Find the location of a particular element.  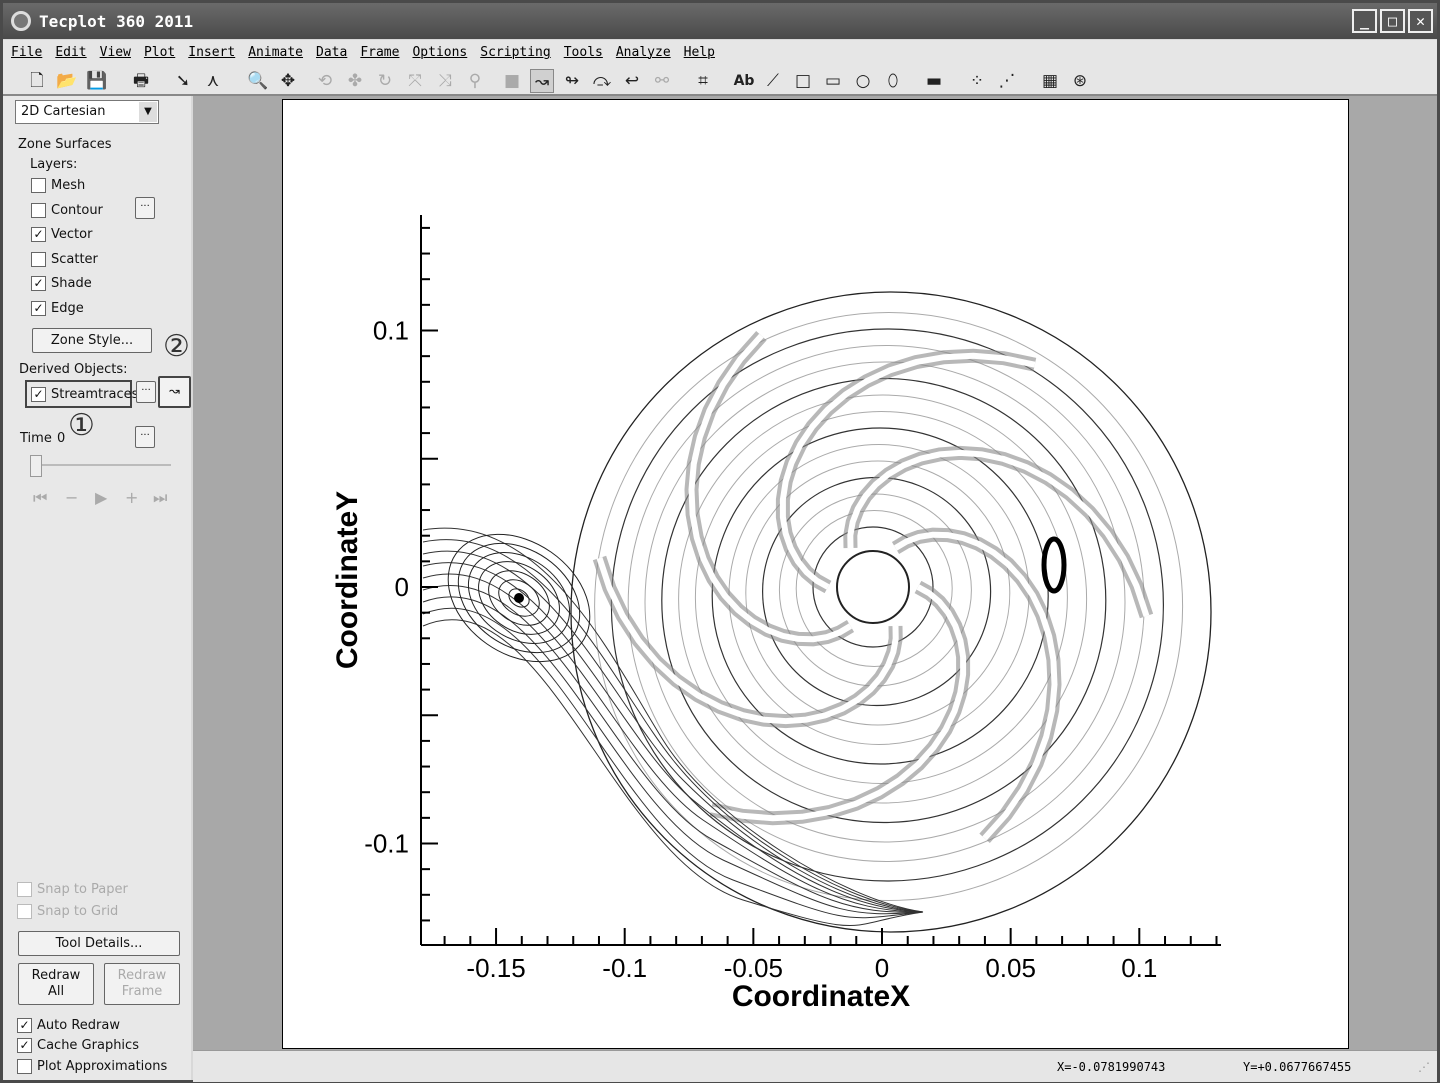

step-forward-icon: + is located at coordinates (131, 497).